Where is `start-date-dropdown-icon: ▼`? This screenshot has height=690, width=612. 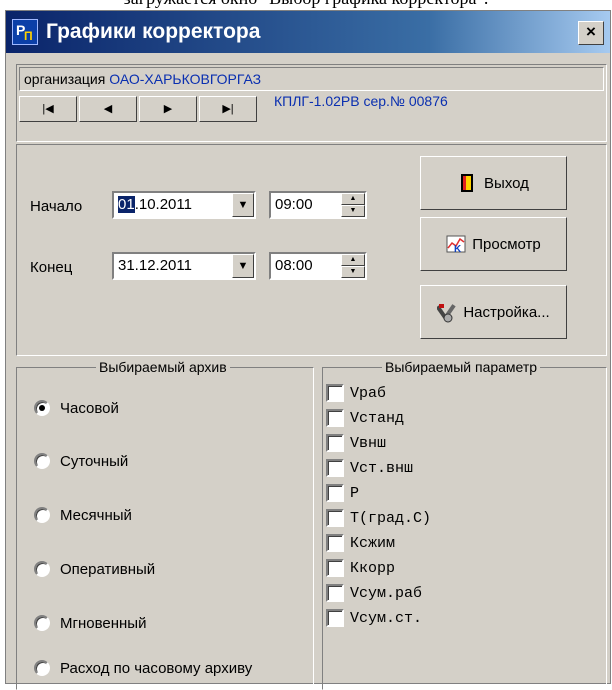
start-date-dropdown-icon: ▼ is located at coordinates (243, 205).